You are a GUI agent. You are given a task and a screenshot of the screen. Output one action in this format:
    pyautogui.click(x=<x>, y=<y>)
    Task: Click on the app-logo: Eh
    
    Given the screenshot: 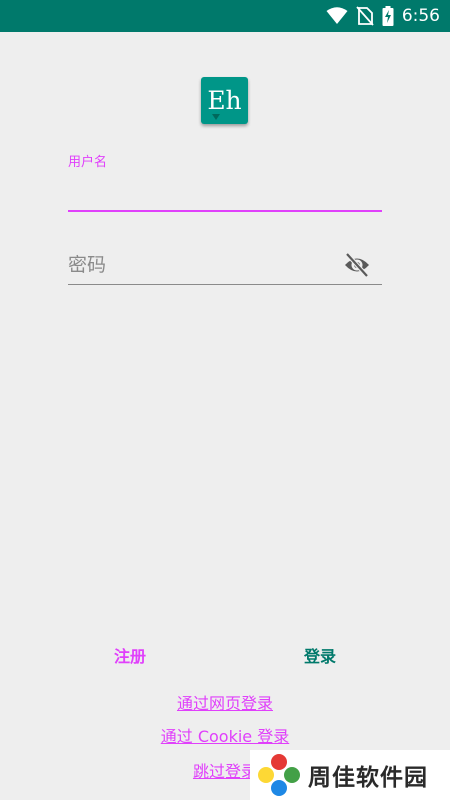 What is the action you would take?
    pyautogui.click(x=224, y=100)
    